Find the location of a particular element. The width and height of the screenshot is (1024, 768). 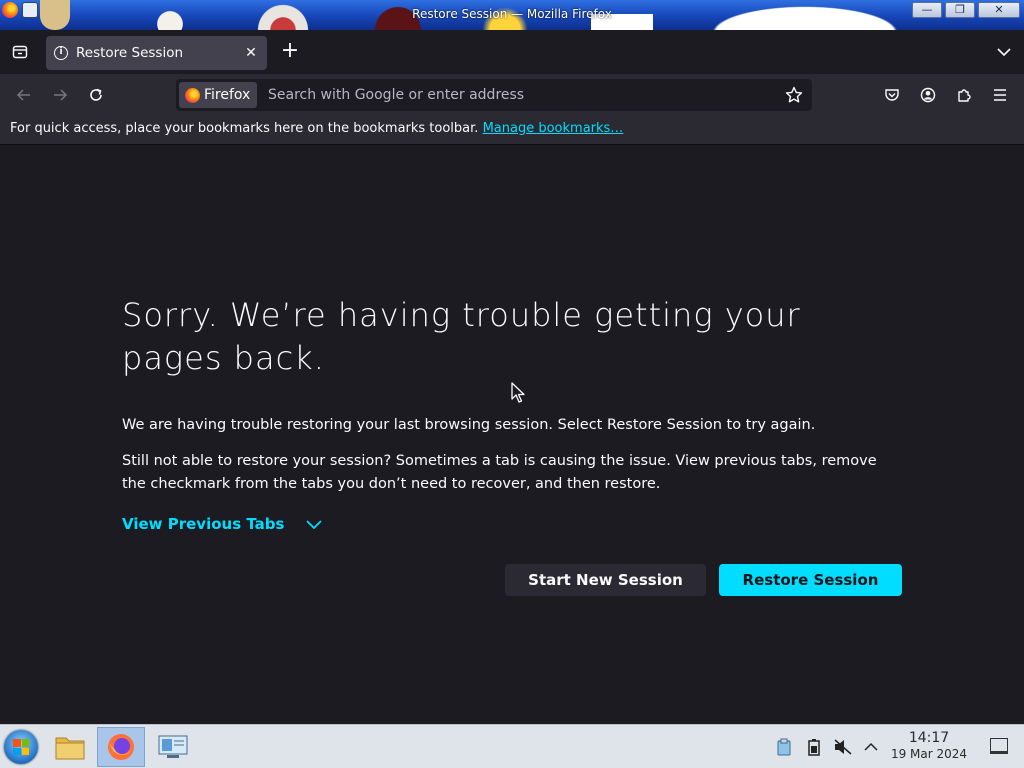

clipboard-icon is located at coordinates (784, 747).